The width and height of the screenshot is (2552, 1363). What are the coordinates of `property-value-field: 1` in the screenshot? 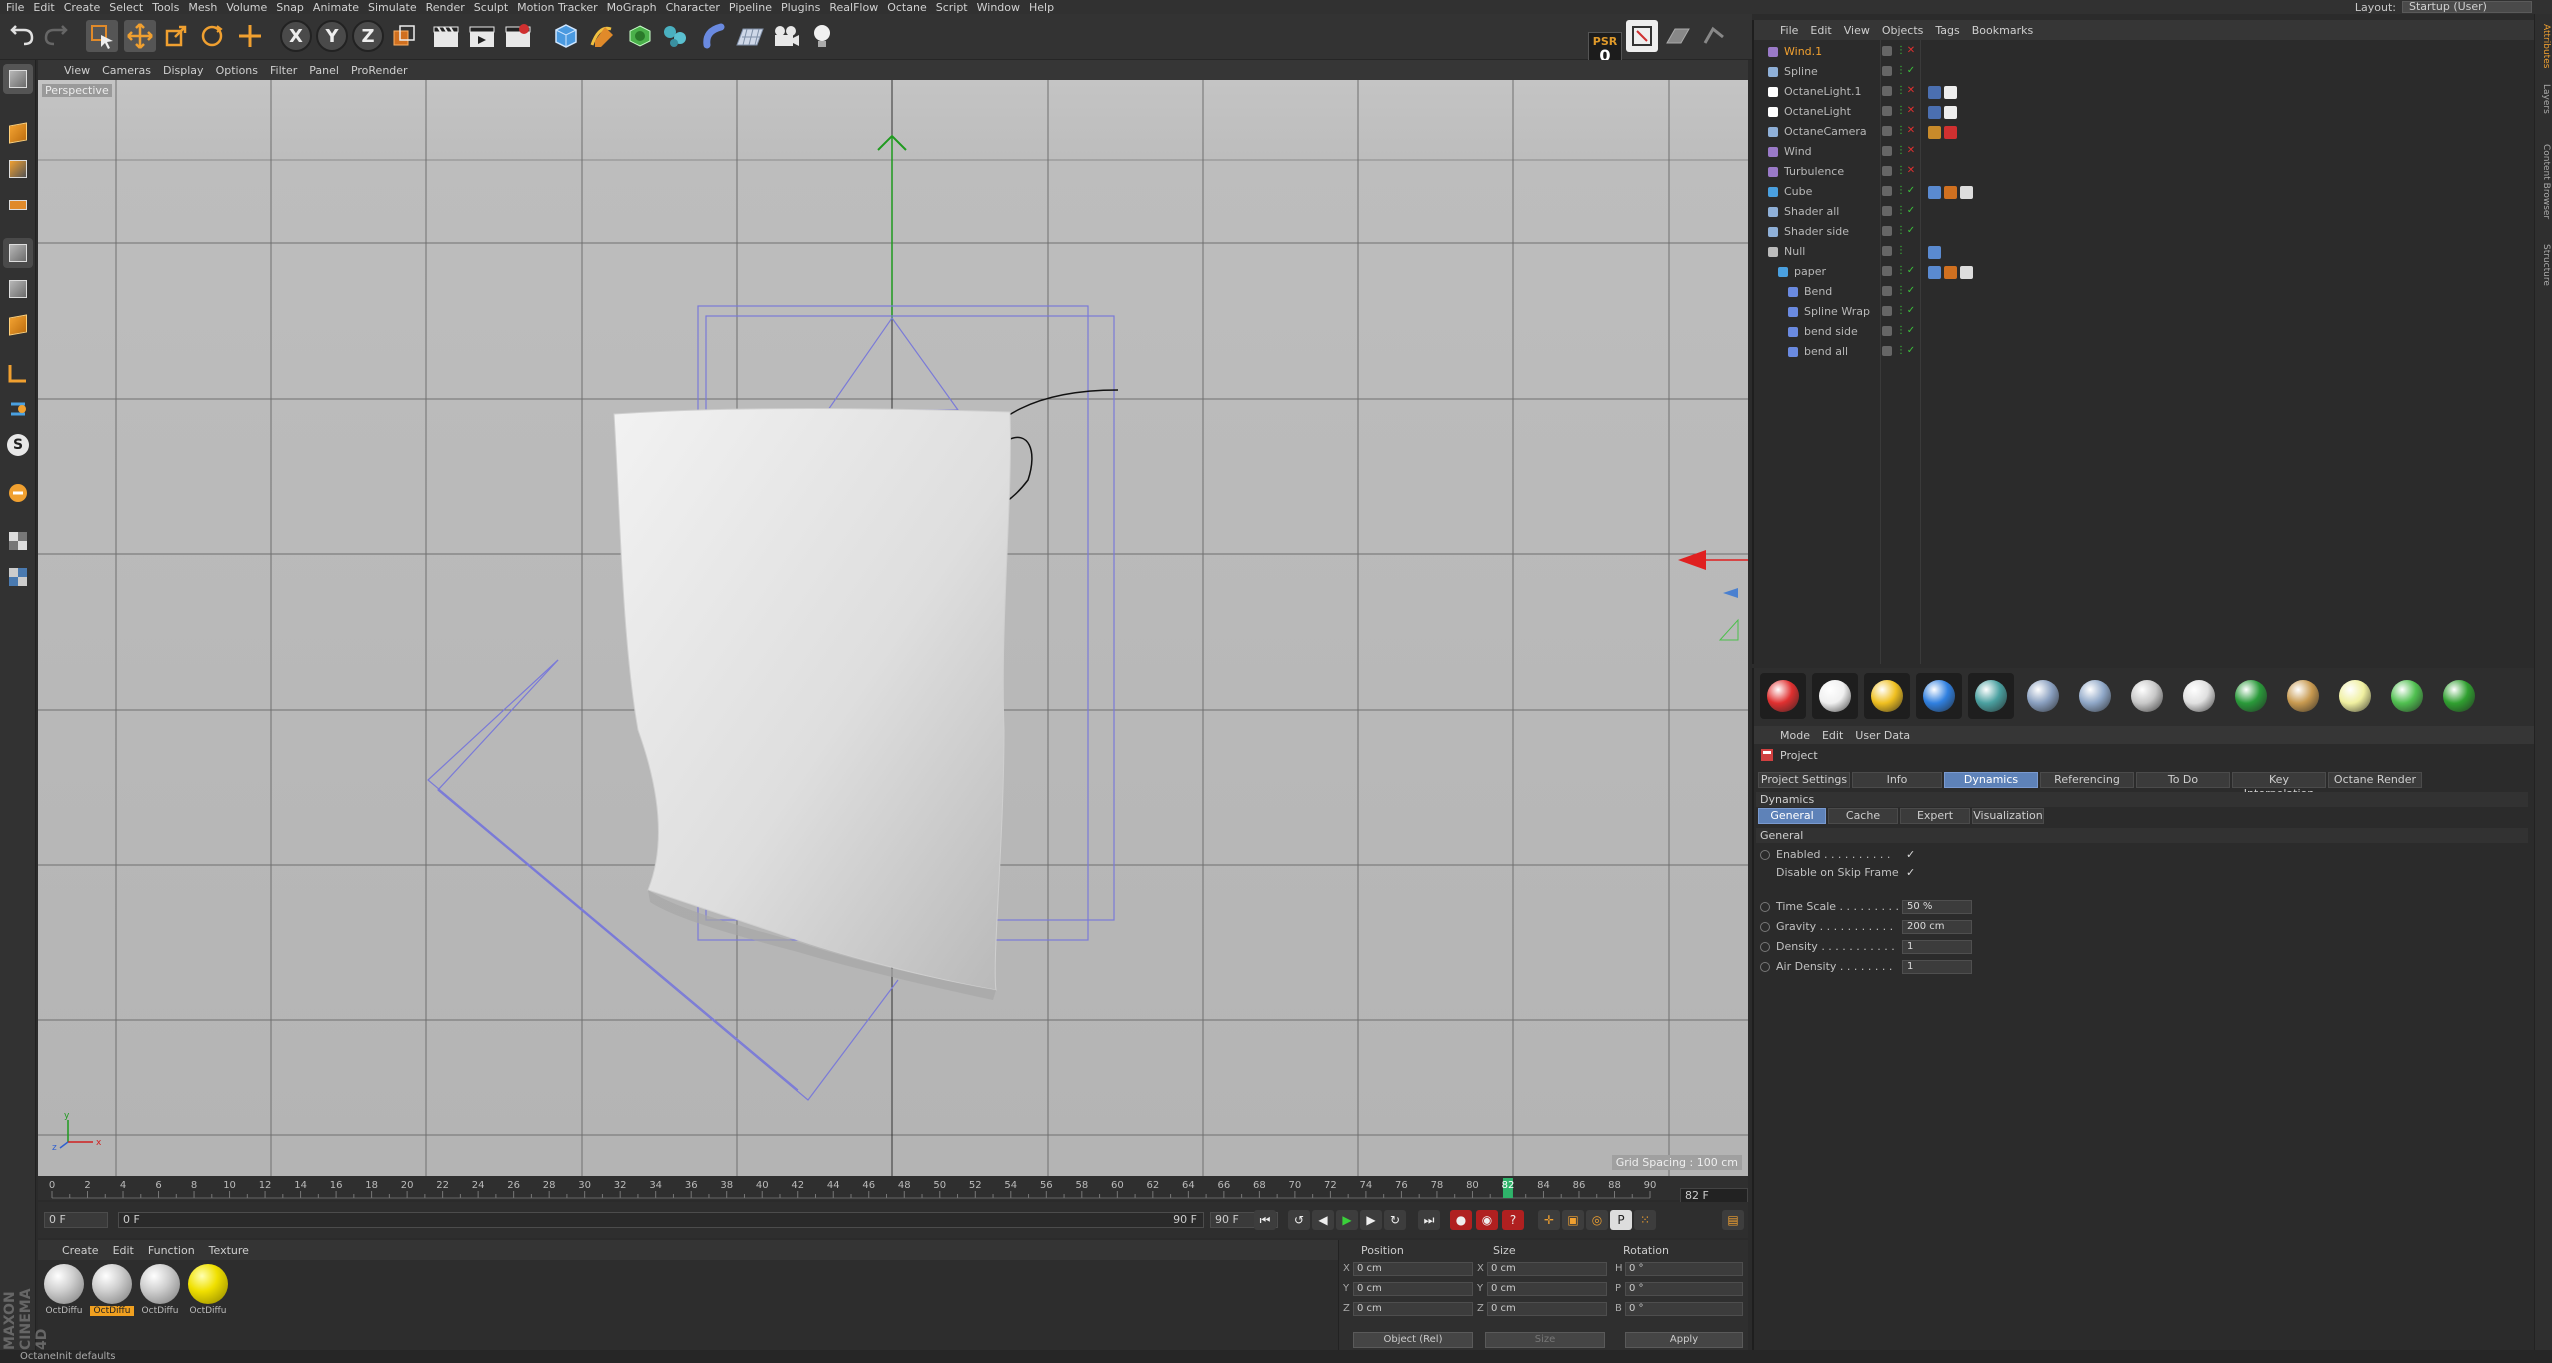 It's located at (1937, 947).